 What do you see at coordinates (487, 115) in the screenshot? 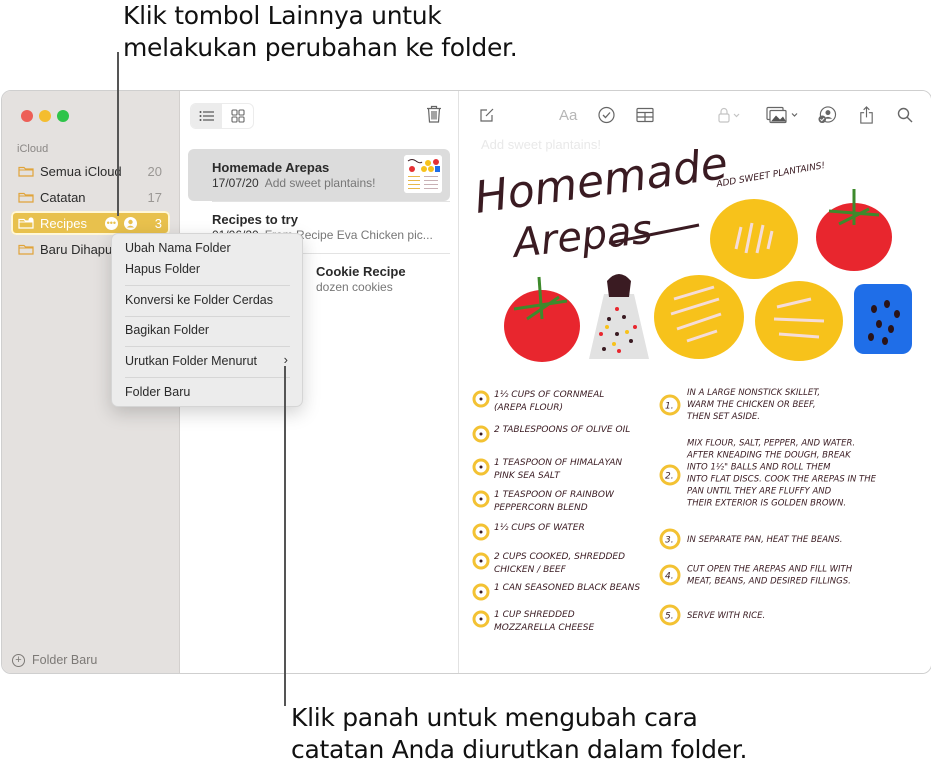
I see `compose-icon` at bounding box center [487, 115].